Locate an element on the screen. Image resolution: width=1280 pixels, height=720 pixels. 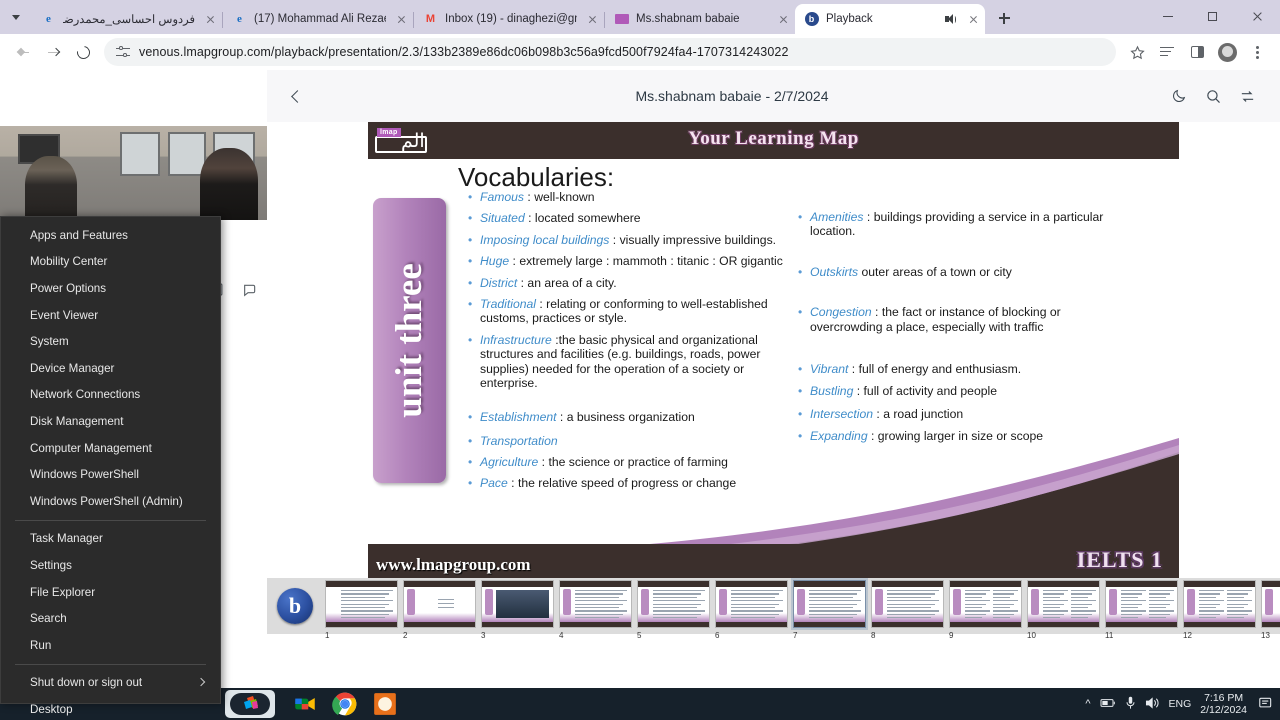
site-settings-icon is located at coordinates (123, 52).